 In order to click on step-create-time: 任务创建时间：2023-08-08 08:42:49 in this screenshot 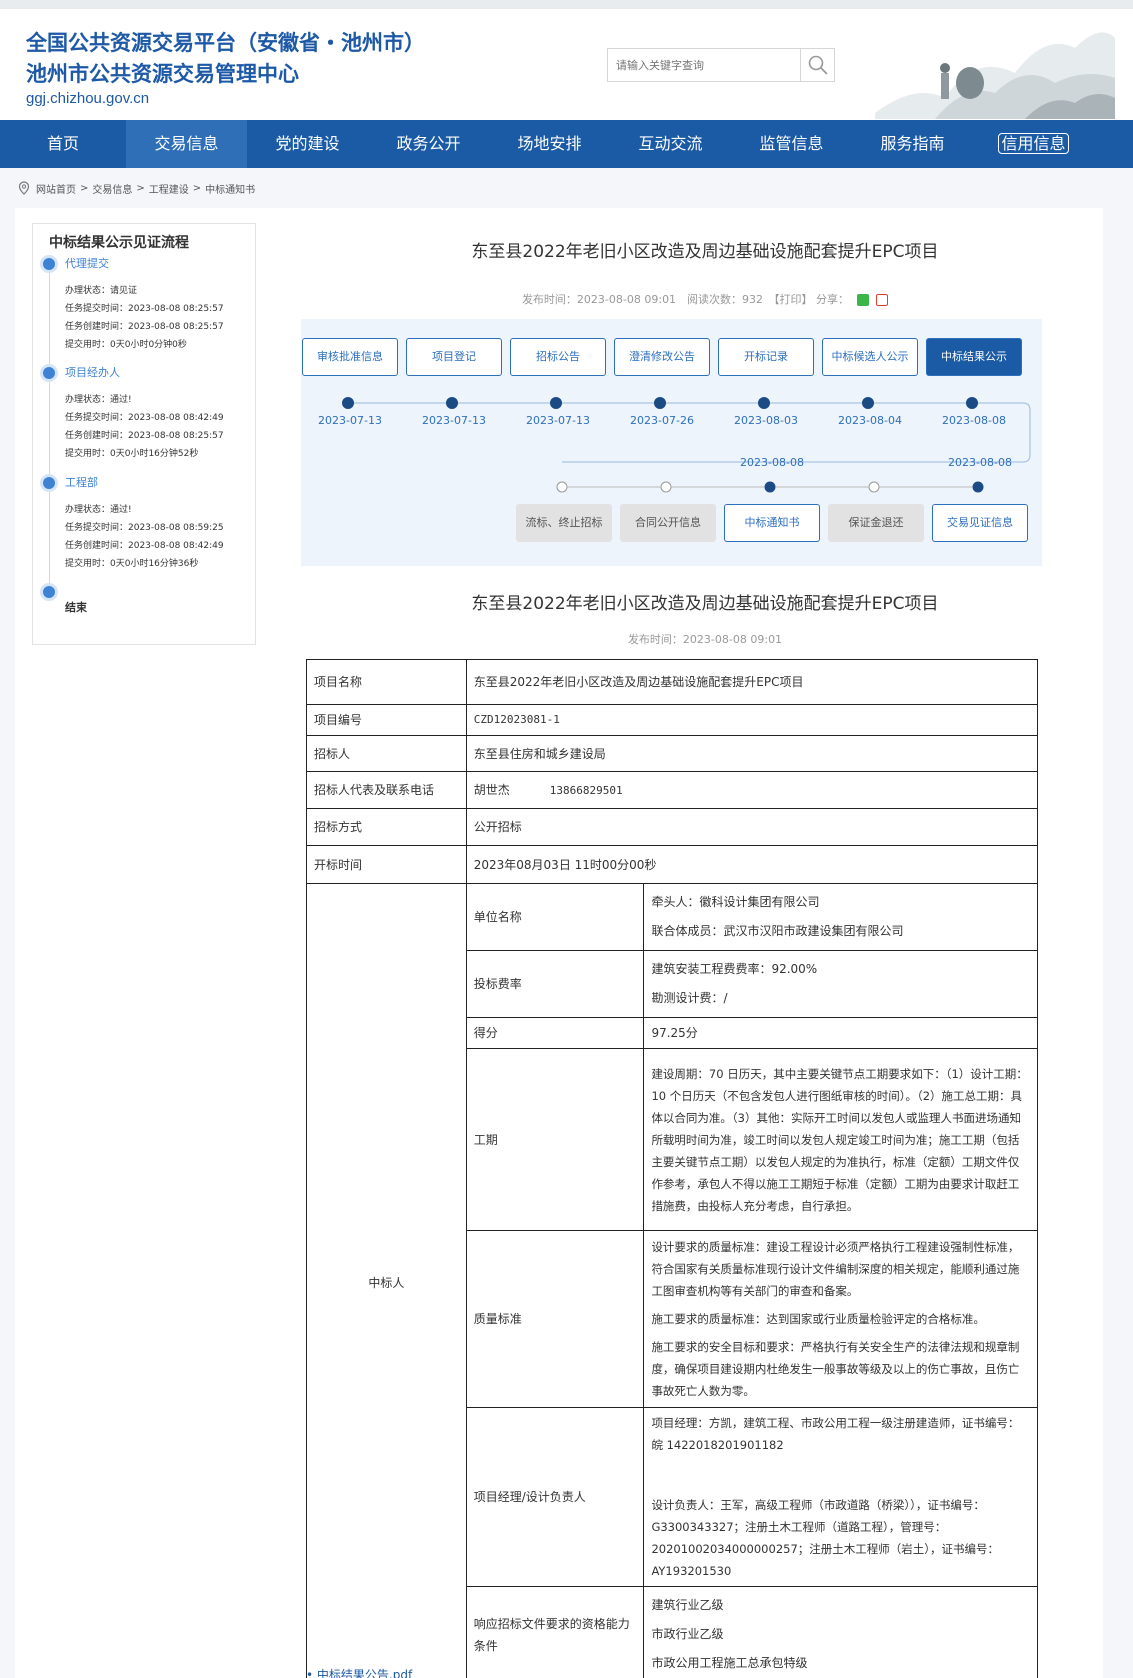, I will do `click(144, 546)`.